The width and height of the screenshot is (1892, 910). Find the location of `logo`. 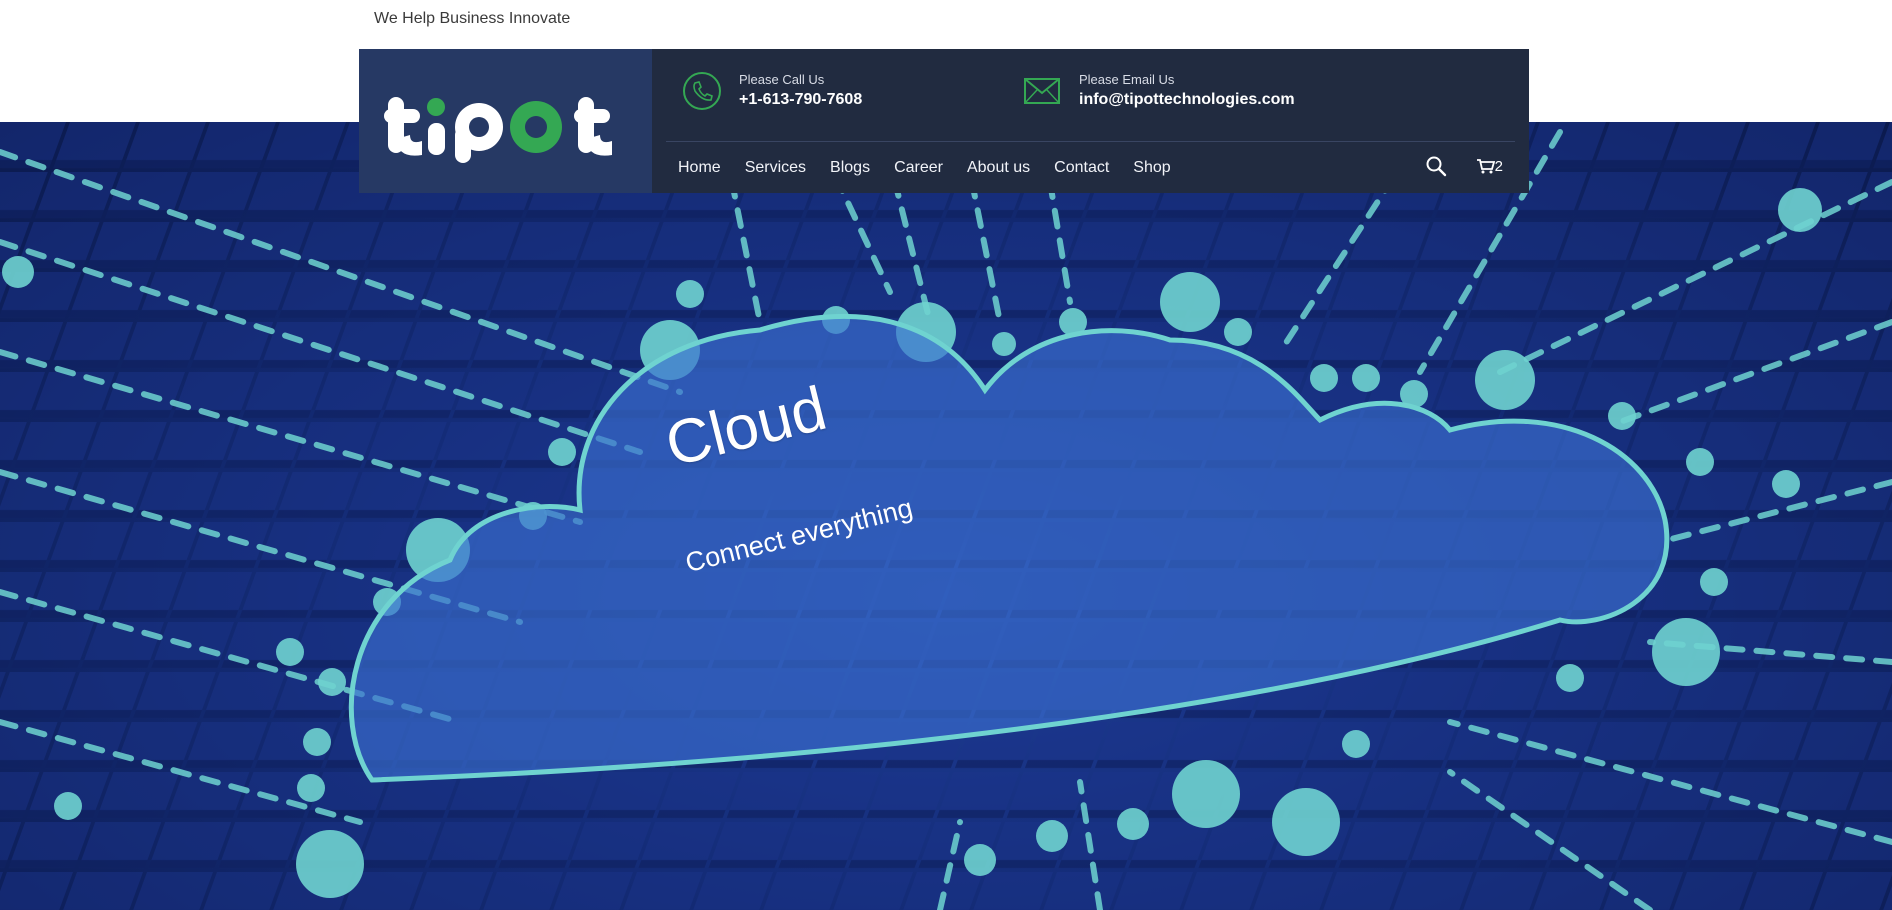

logo is located at coordinates (505, 121).